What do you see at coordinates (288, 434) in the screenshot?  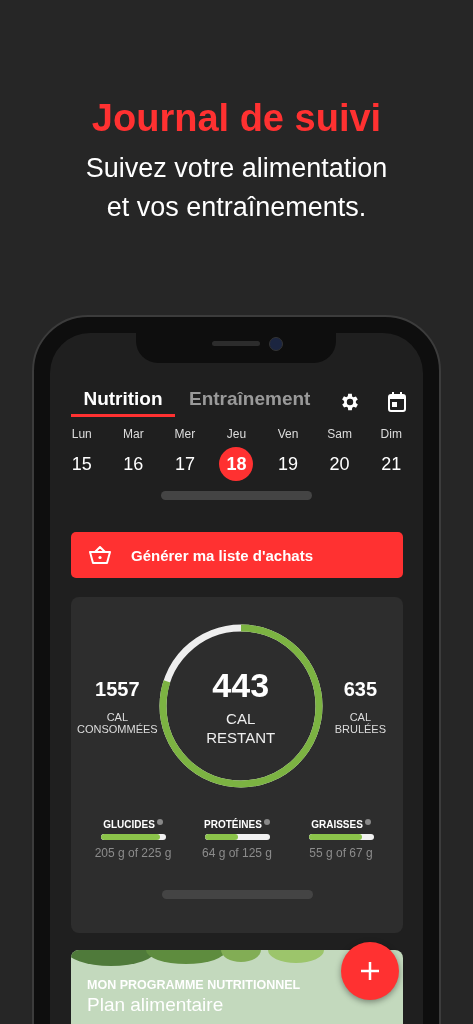 I see `weekday: Ven` at bounding box center [288, 434].